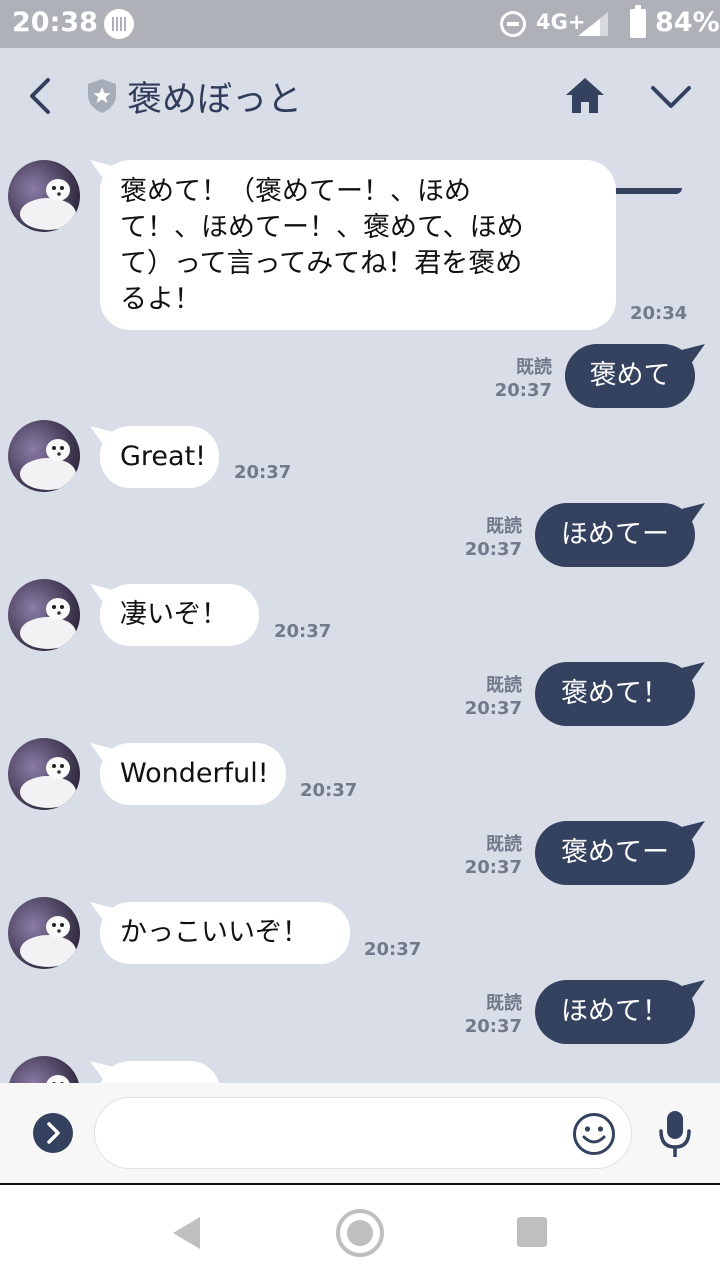  What do you see at coordinates (295, 191) in the screenshot?
I see `message-line: 褒めて！（褒めてー！、ほめ` at bounding box center [295, 191].